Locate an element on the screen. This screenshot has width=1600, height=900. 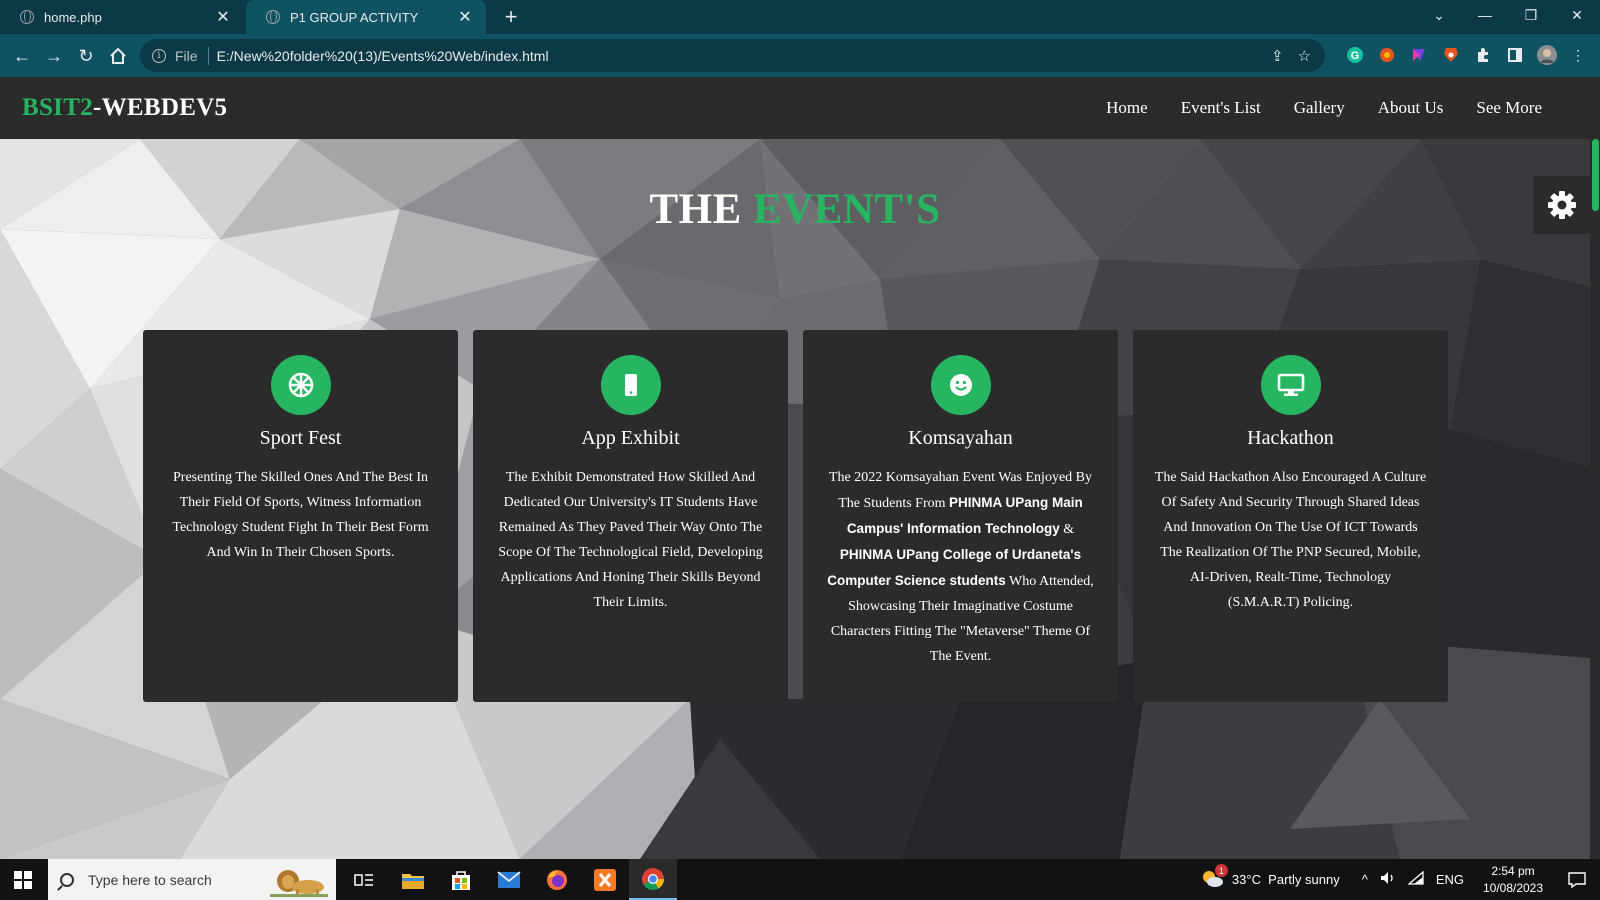
close-window-icon: ✕ is located at coordinates (1577, 15).